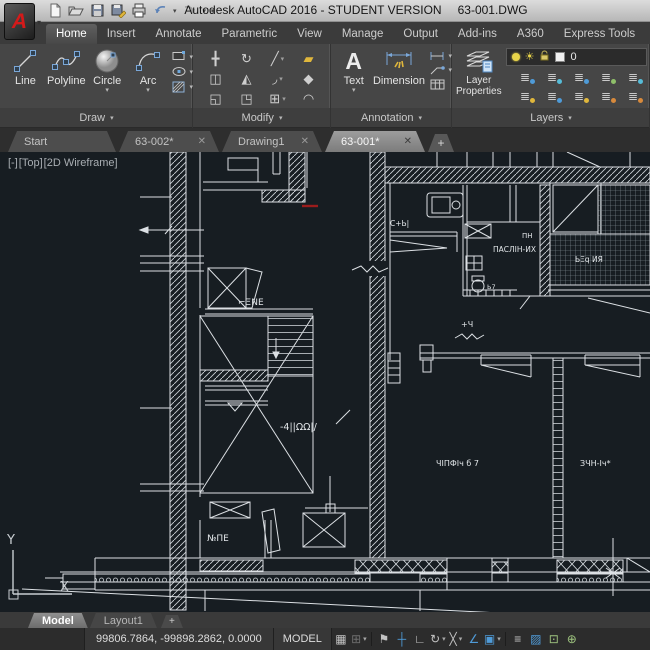  I want to click on array-icon: ⊞, so click(277, 98).